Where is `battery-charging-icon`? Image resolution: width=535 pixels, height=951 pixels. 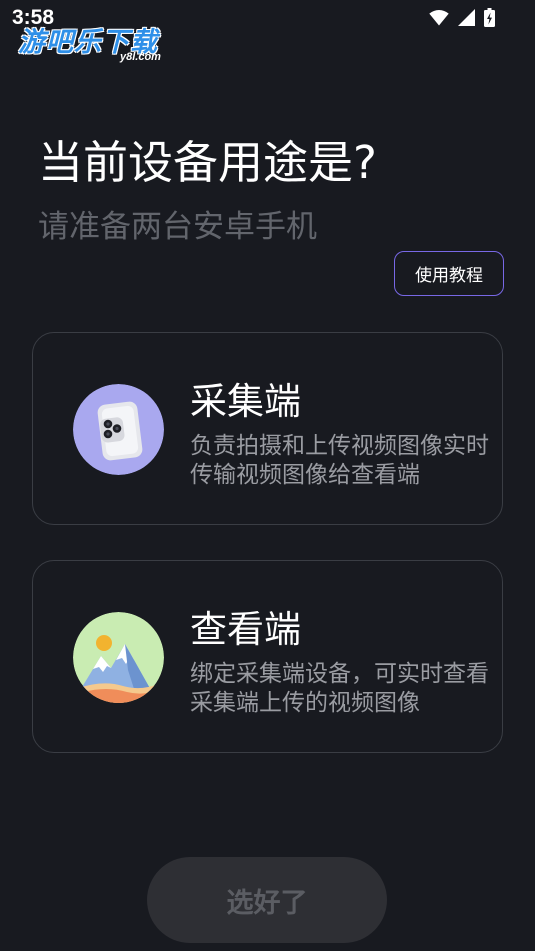 battery-charging-icon is located at coordinates (489, 17).